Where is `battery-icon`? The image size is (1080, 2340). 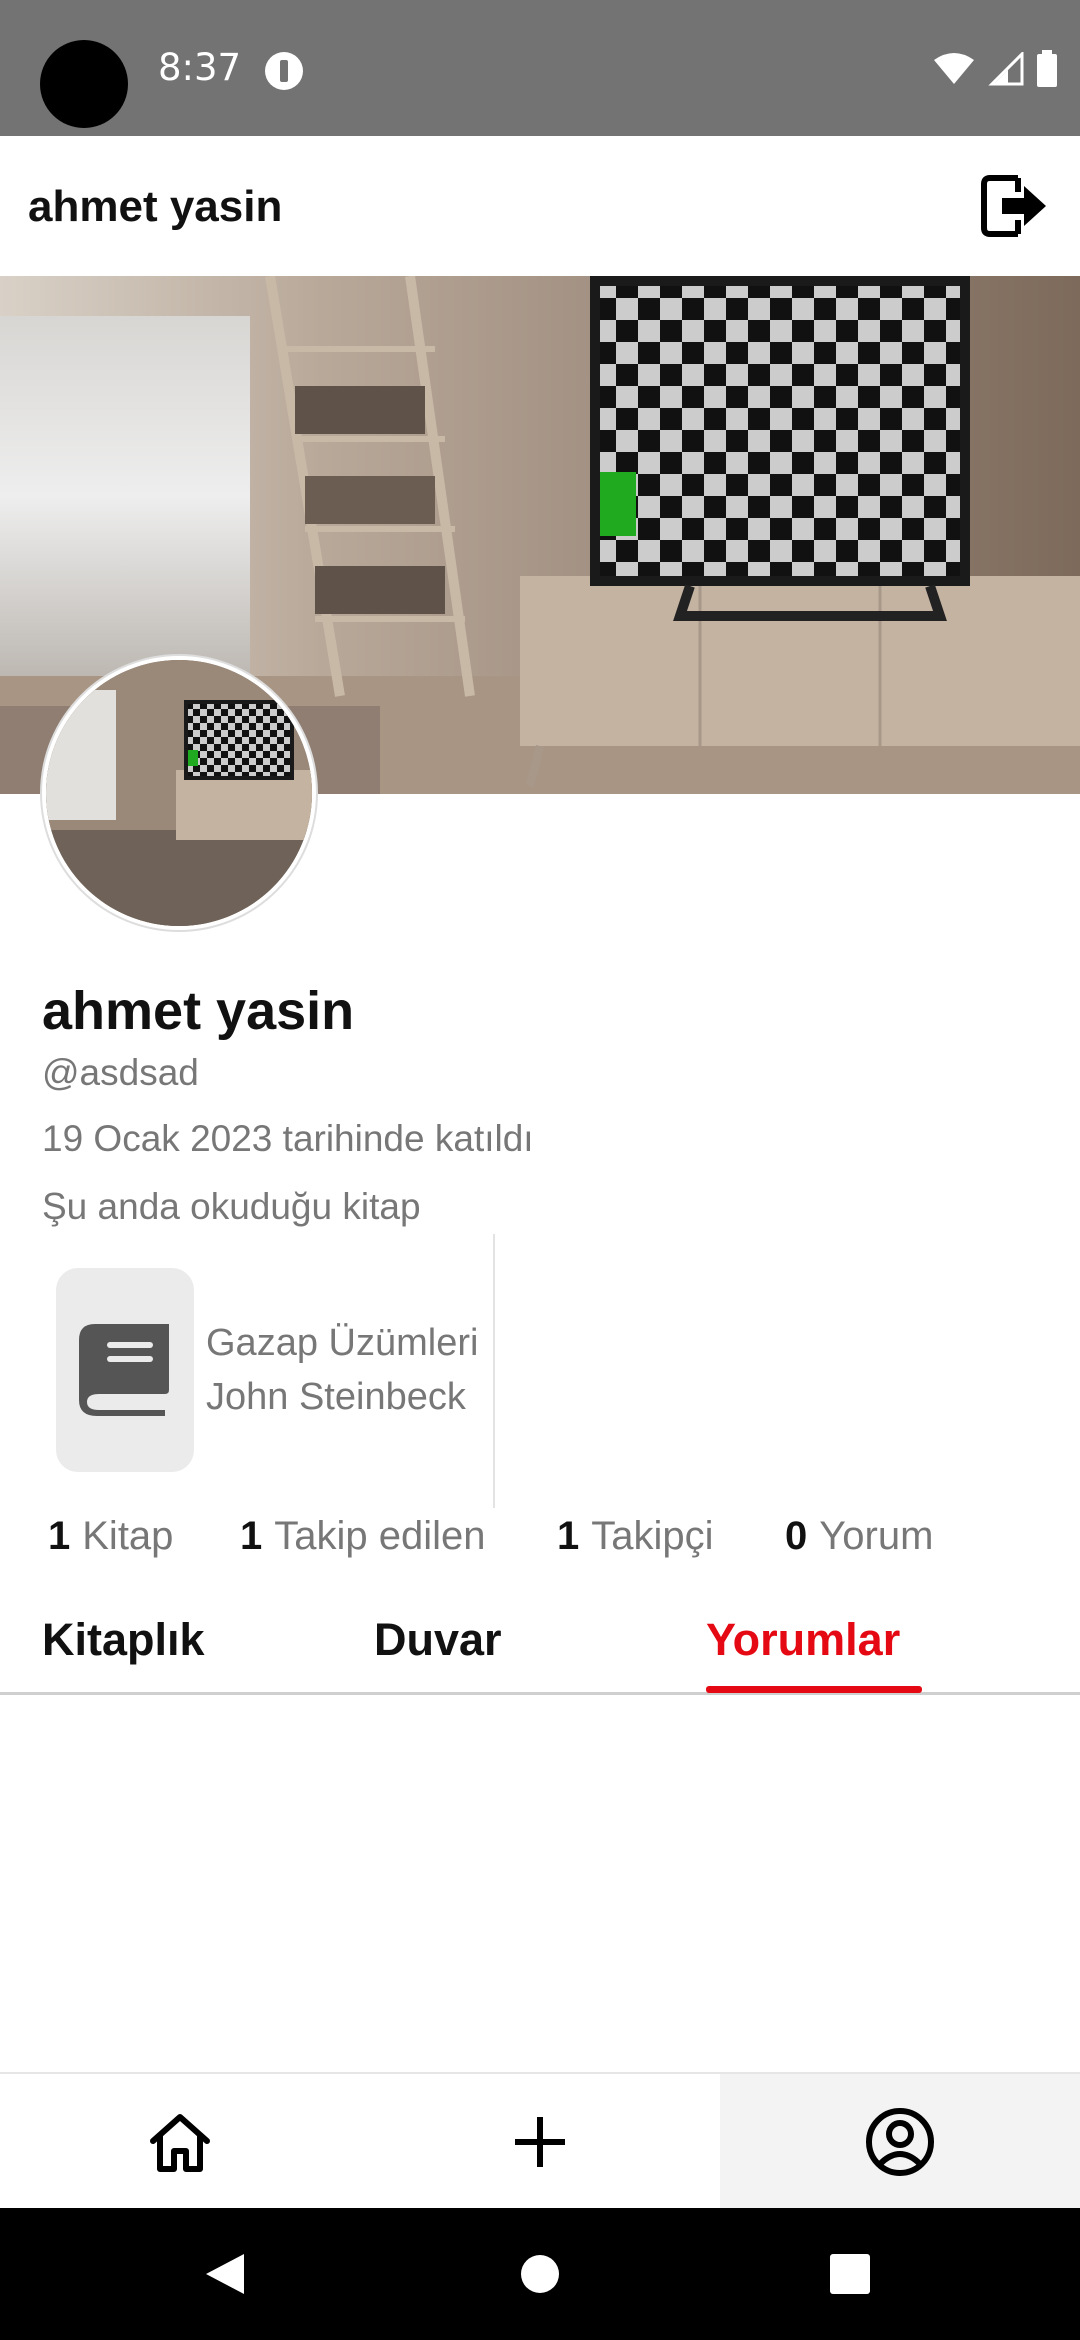 battery-icon is located at coordinates (1047, 68).